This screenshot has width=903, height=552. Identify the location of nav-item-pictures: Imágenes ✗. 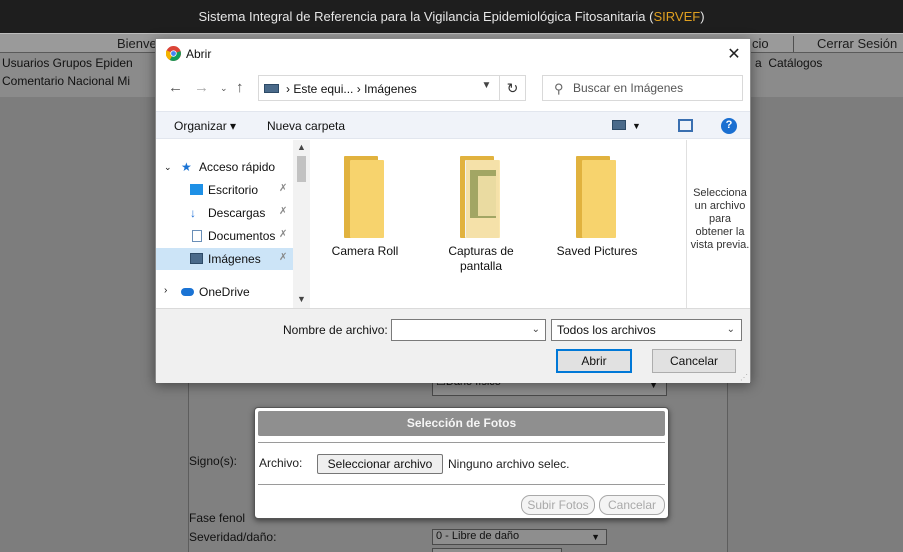
(224, 259).